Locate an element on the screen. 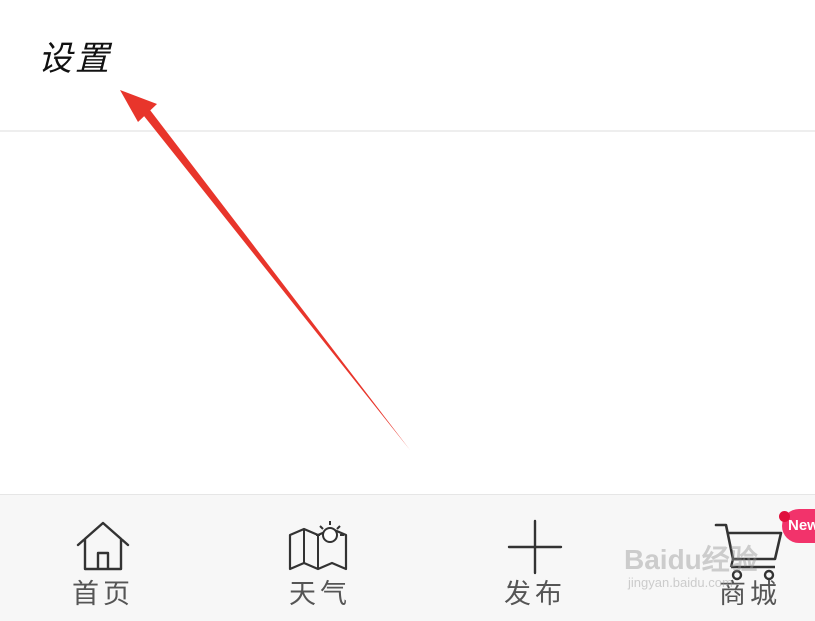 The image size is (815, 621). shopping-cart-icon is located at coordinates (748, 552).